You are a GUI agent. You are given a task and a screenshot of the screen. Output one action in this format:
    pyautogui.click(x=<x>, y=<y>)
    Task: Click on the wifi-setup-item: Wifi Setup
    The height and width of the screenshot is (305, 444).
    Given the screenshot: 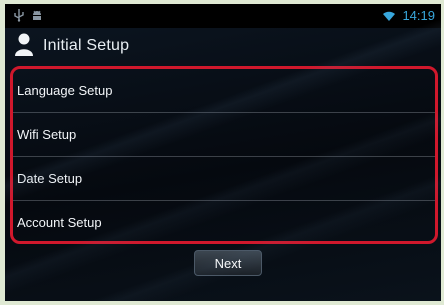 What is the action you would take?
    pyautogui.click(x=224, y=135)
    